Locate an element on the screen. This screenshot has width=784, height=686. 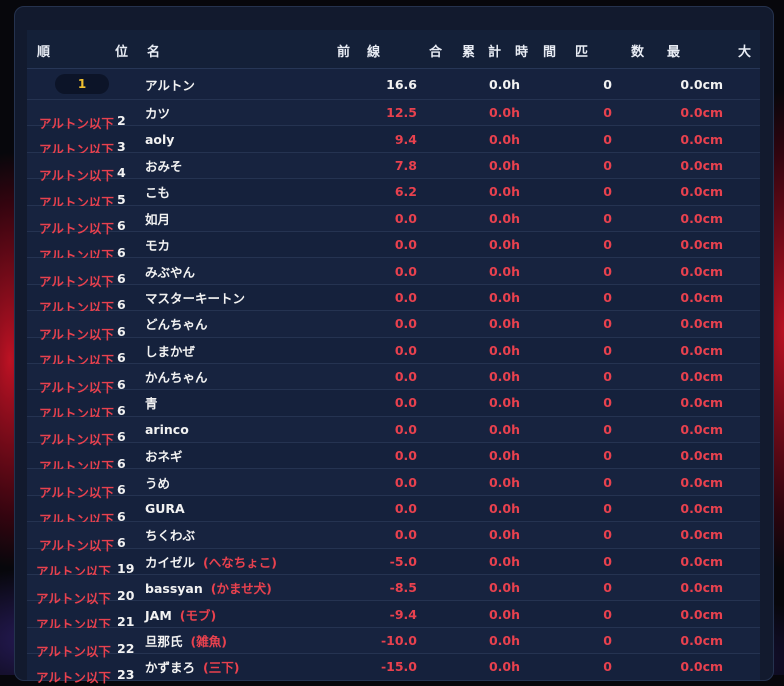
table-row: アルトン以下 20 bassyan (かませ犬) -8.5 0.0h 0 0.0cm is located at coordinates (393, 590).